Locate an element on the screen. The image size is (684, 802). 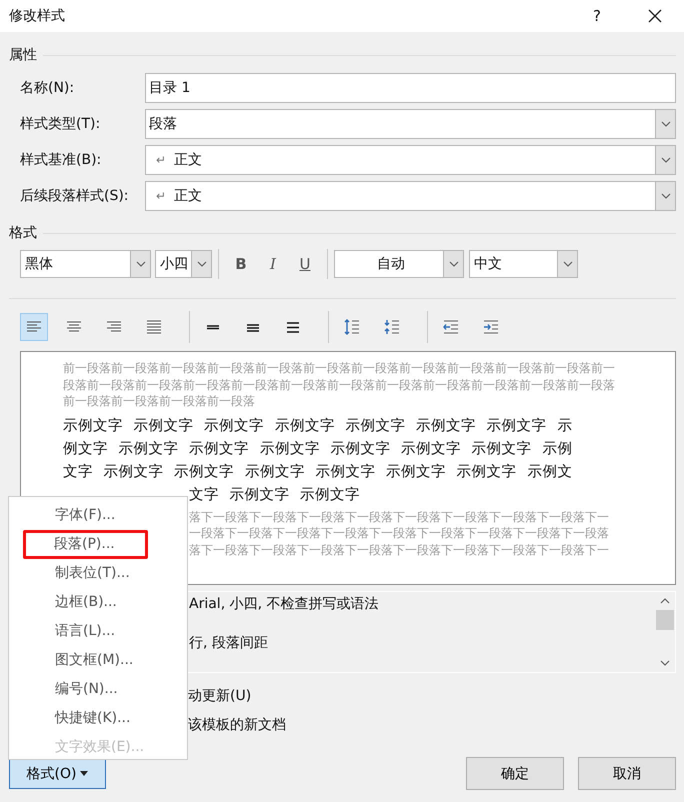
dropdown-field: 段落 is located at coordinates (410, 124).